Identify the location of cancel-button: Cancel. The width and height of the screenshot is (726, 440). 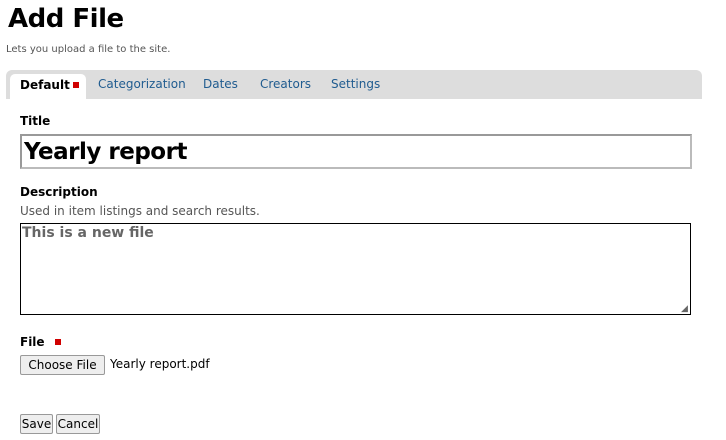
(78, 424).